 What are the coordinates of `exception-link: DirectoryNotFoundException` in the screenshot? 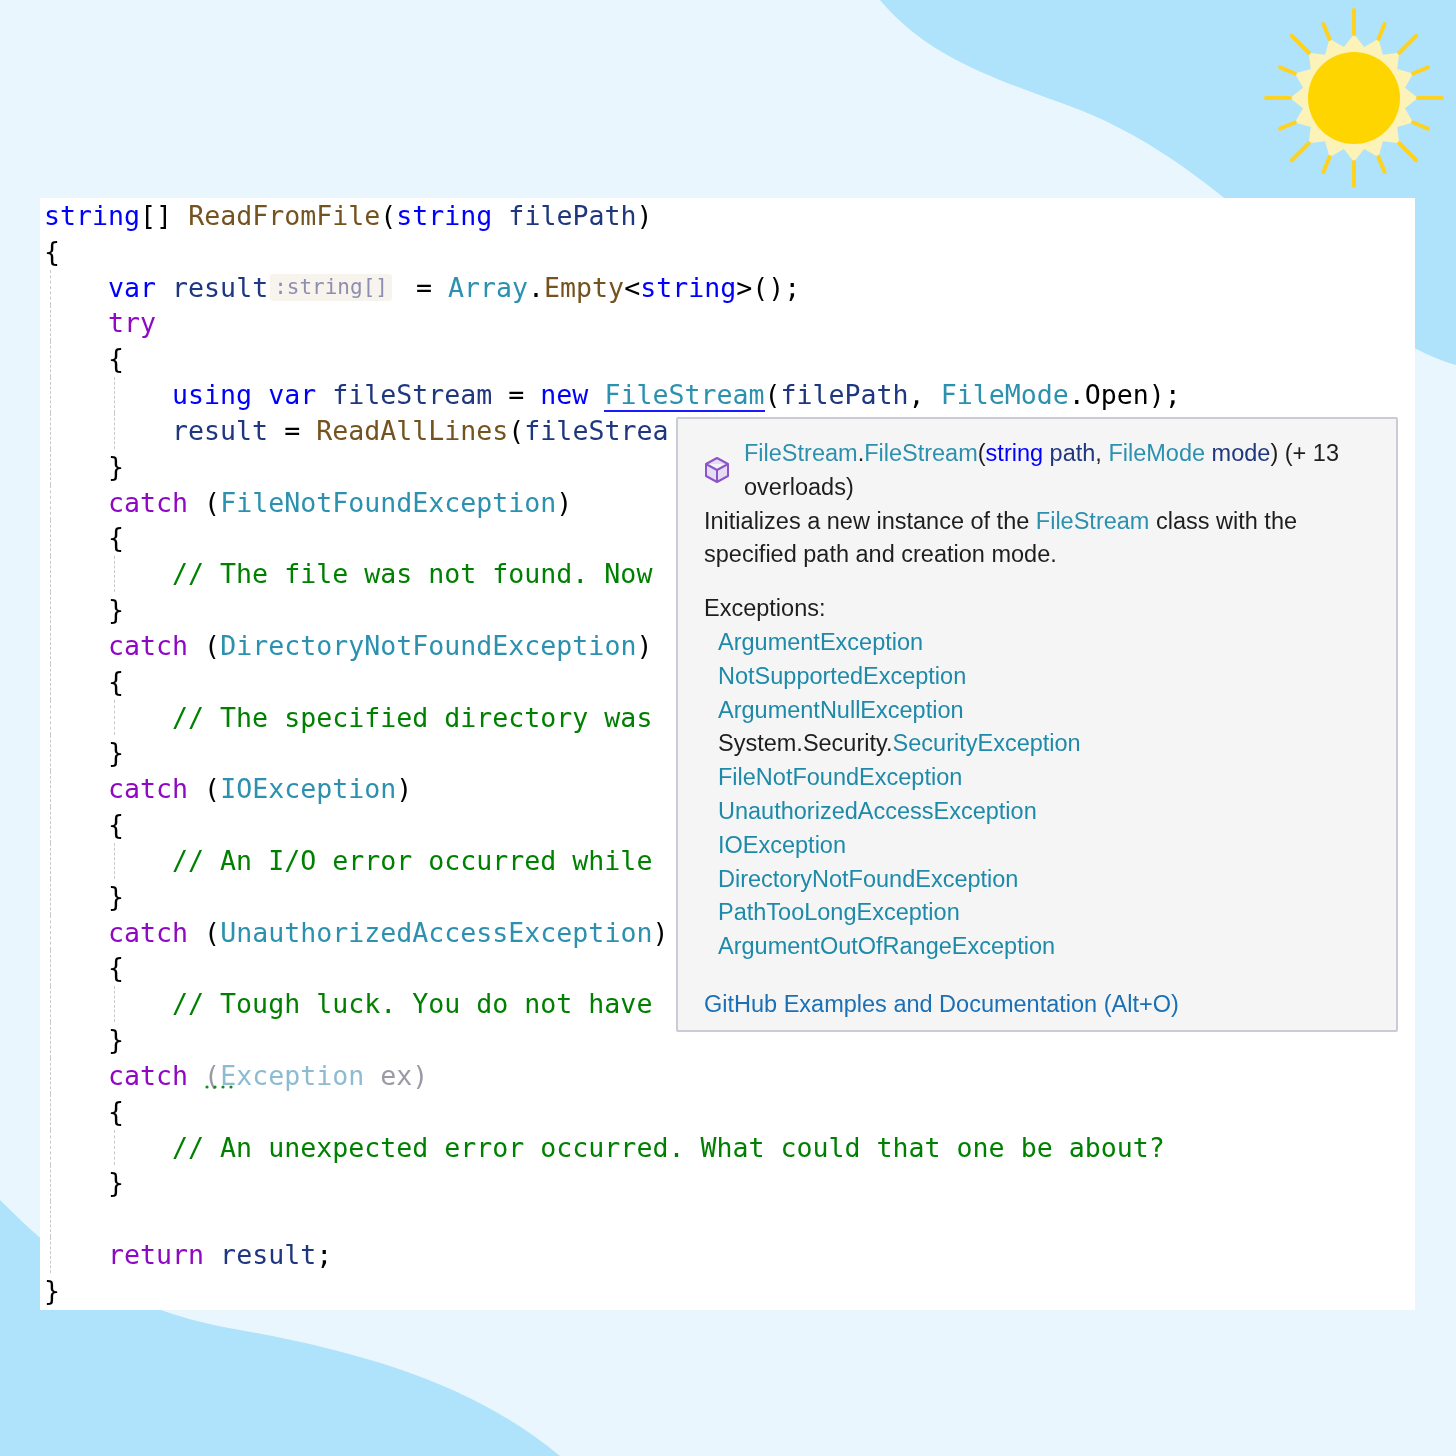 It's located at (868, 879).